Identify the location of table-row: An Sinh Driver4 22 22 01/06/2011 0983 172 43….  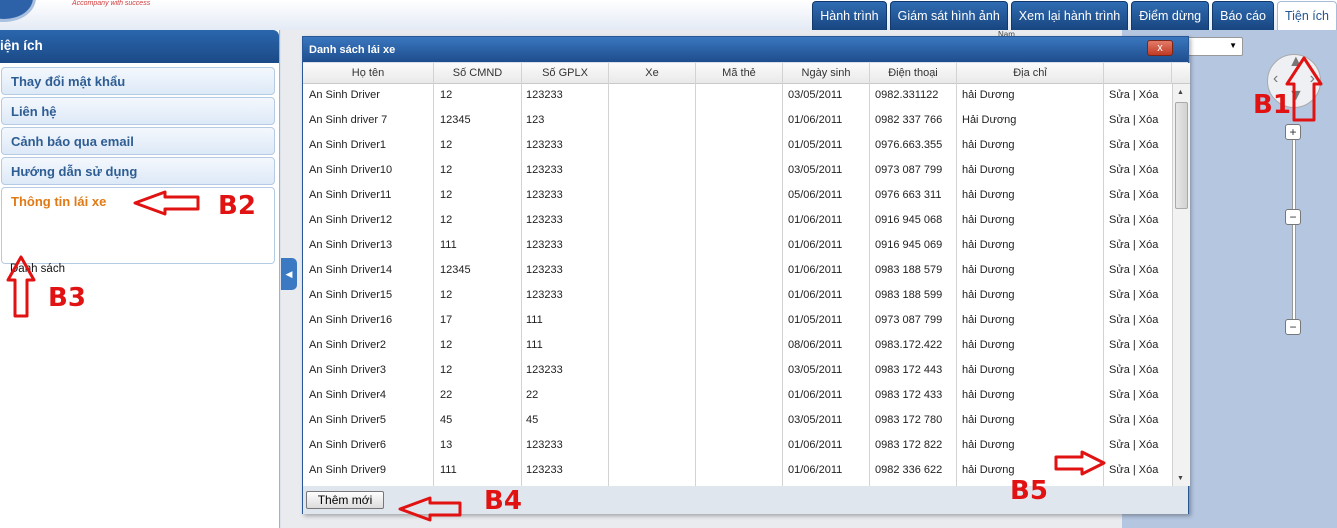
(737, 399).